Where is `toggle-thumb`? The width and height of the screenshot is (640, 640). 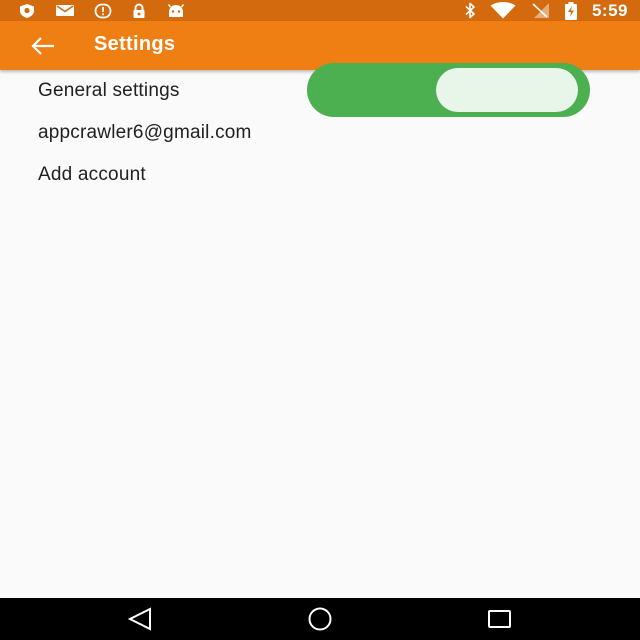
toggle-thumb is located at coordinates (507, 90).